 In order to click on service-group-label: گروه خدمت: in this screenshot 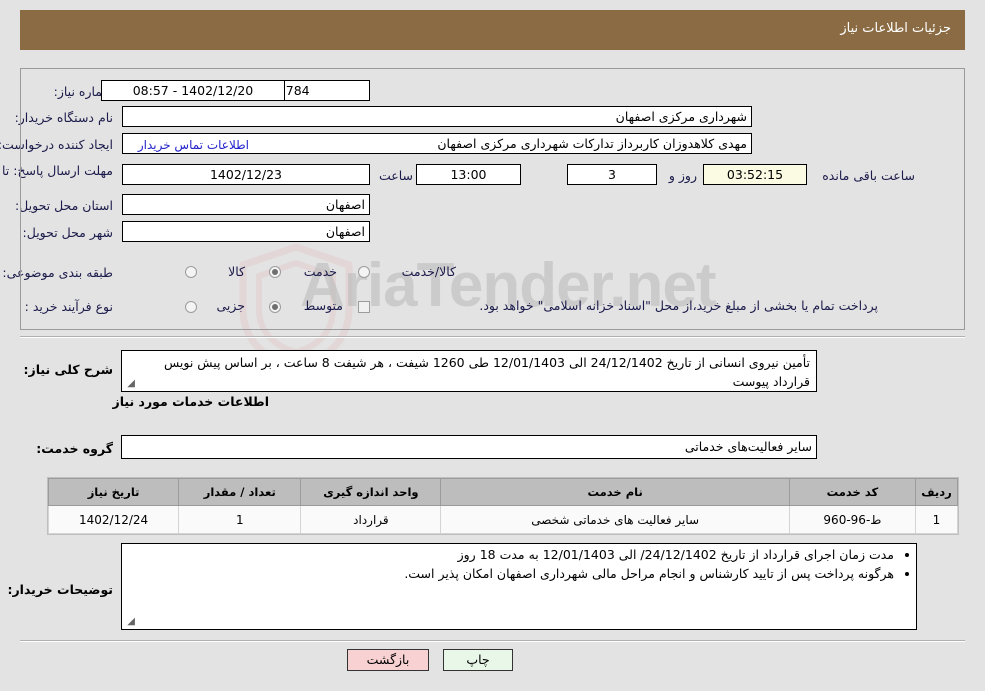, I will do `click(74, 448)`.